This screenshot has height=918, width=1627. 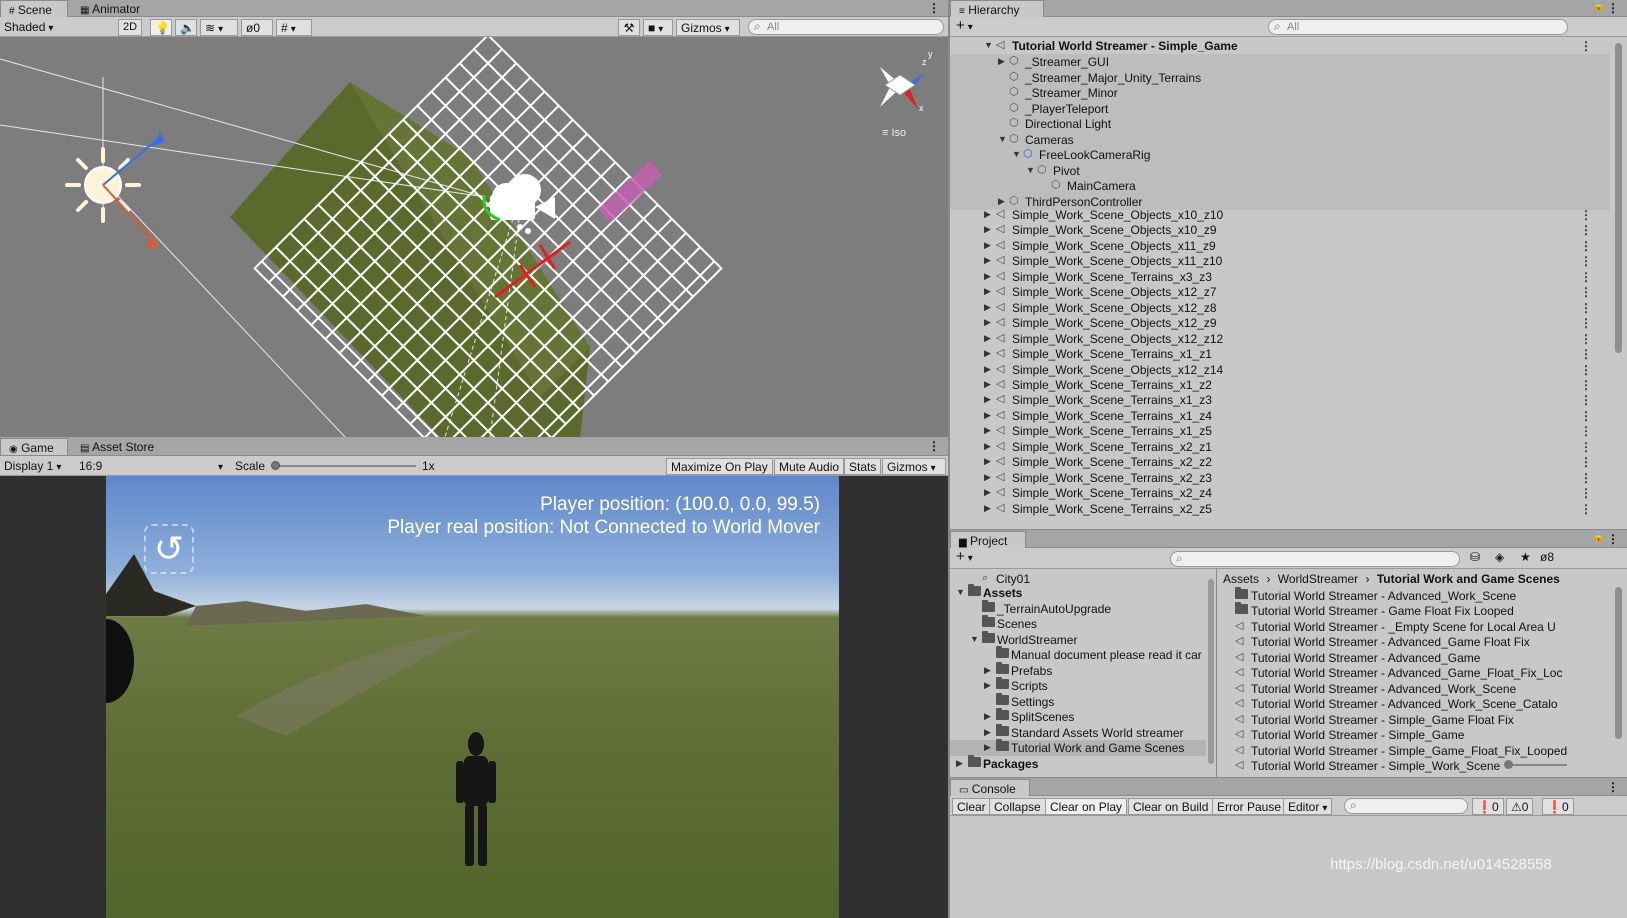 What do you see at coordinates (1280, 323) in the screenshot?
I see `hierarchy-scene-row: ▶ ◁ Simple_Work_Scene_Objects_x12_z9 ⋮` at bounding box center [1280, 323].